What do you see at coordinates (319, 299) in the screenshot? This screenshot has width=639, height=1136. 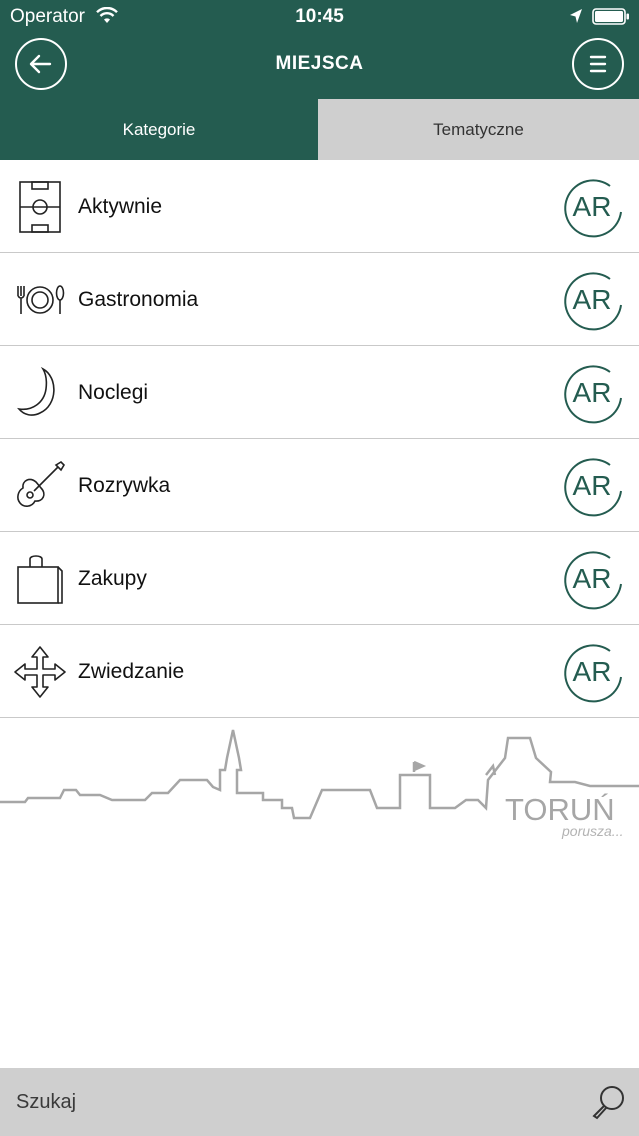 I see `list-item-gastronomia: Gastronomia AR` at bounding box center [319, 299].